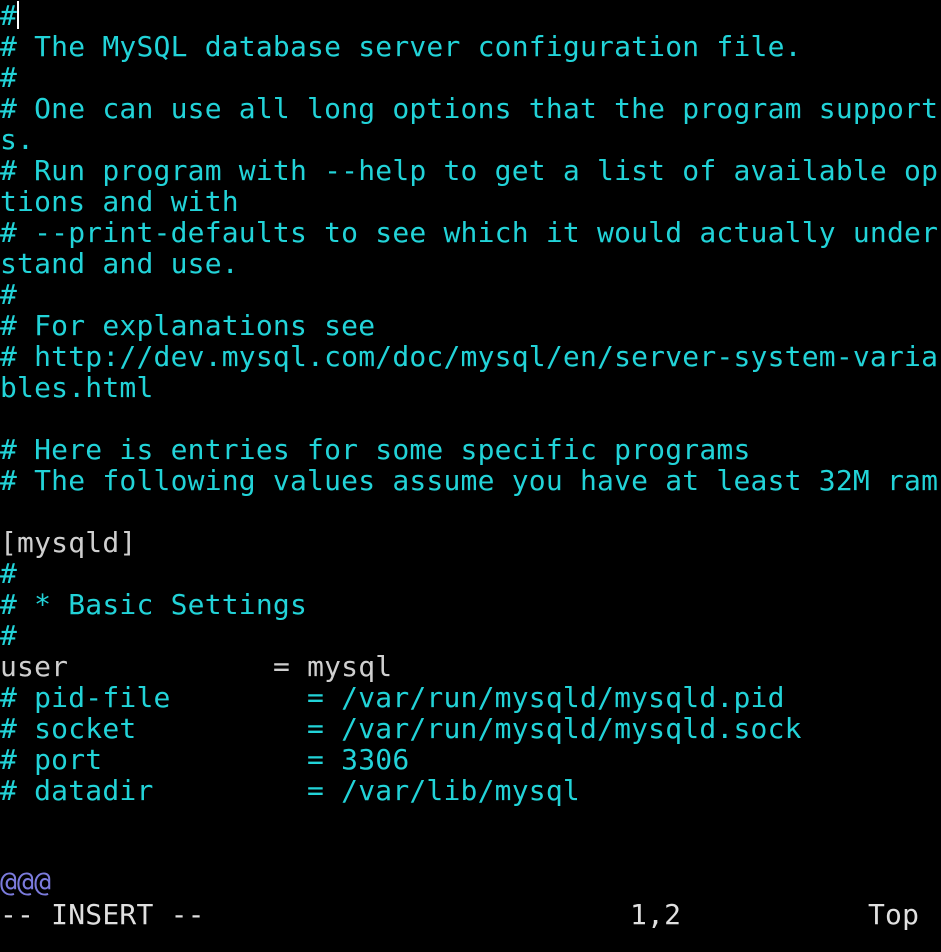  I want to click on scroll-position: Top, so click(894, 914).